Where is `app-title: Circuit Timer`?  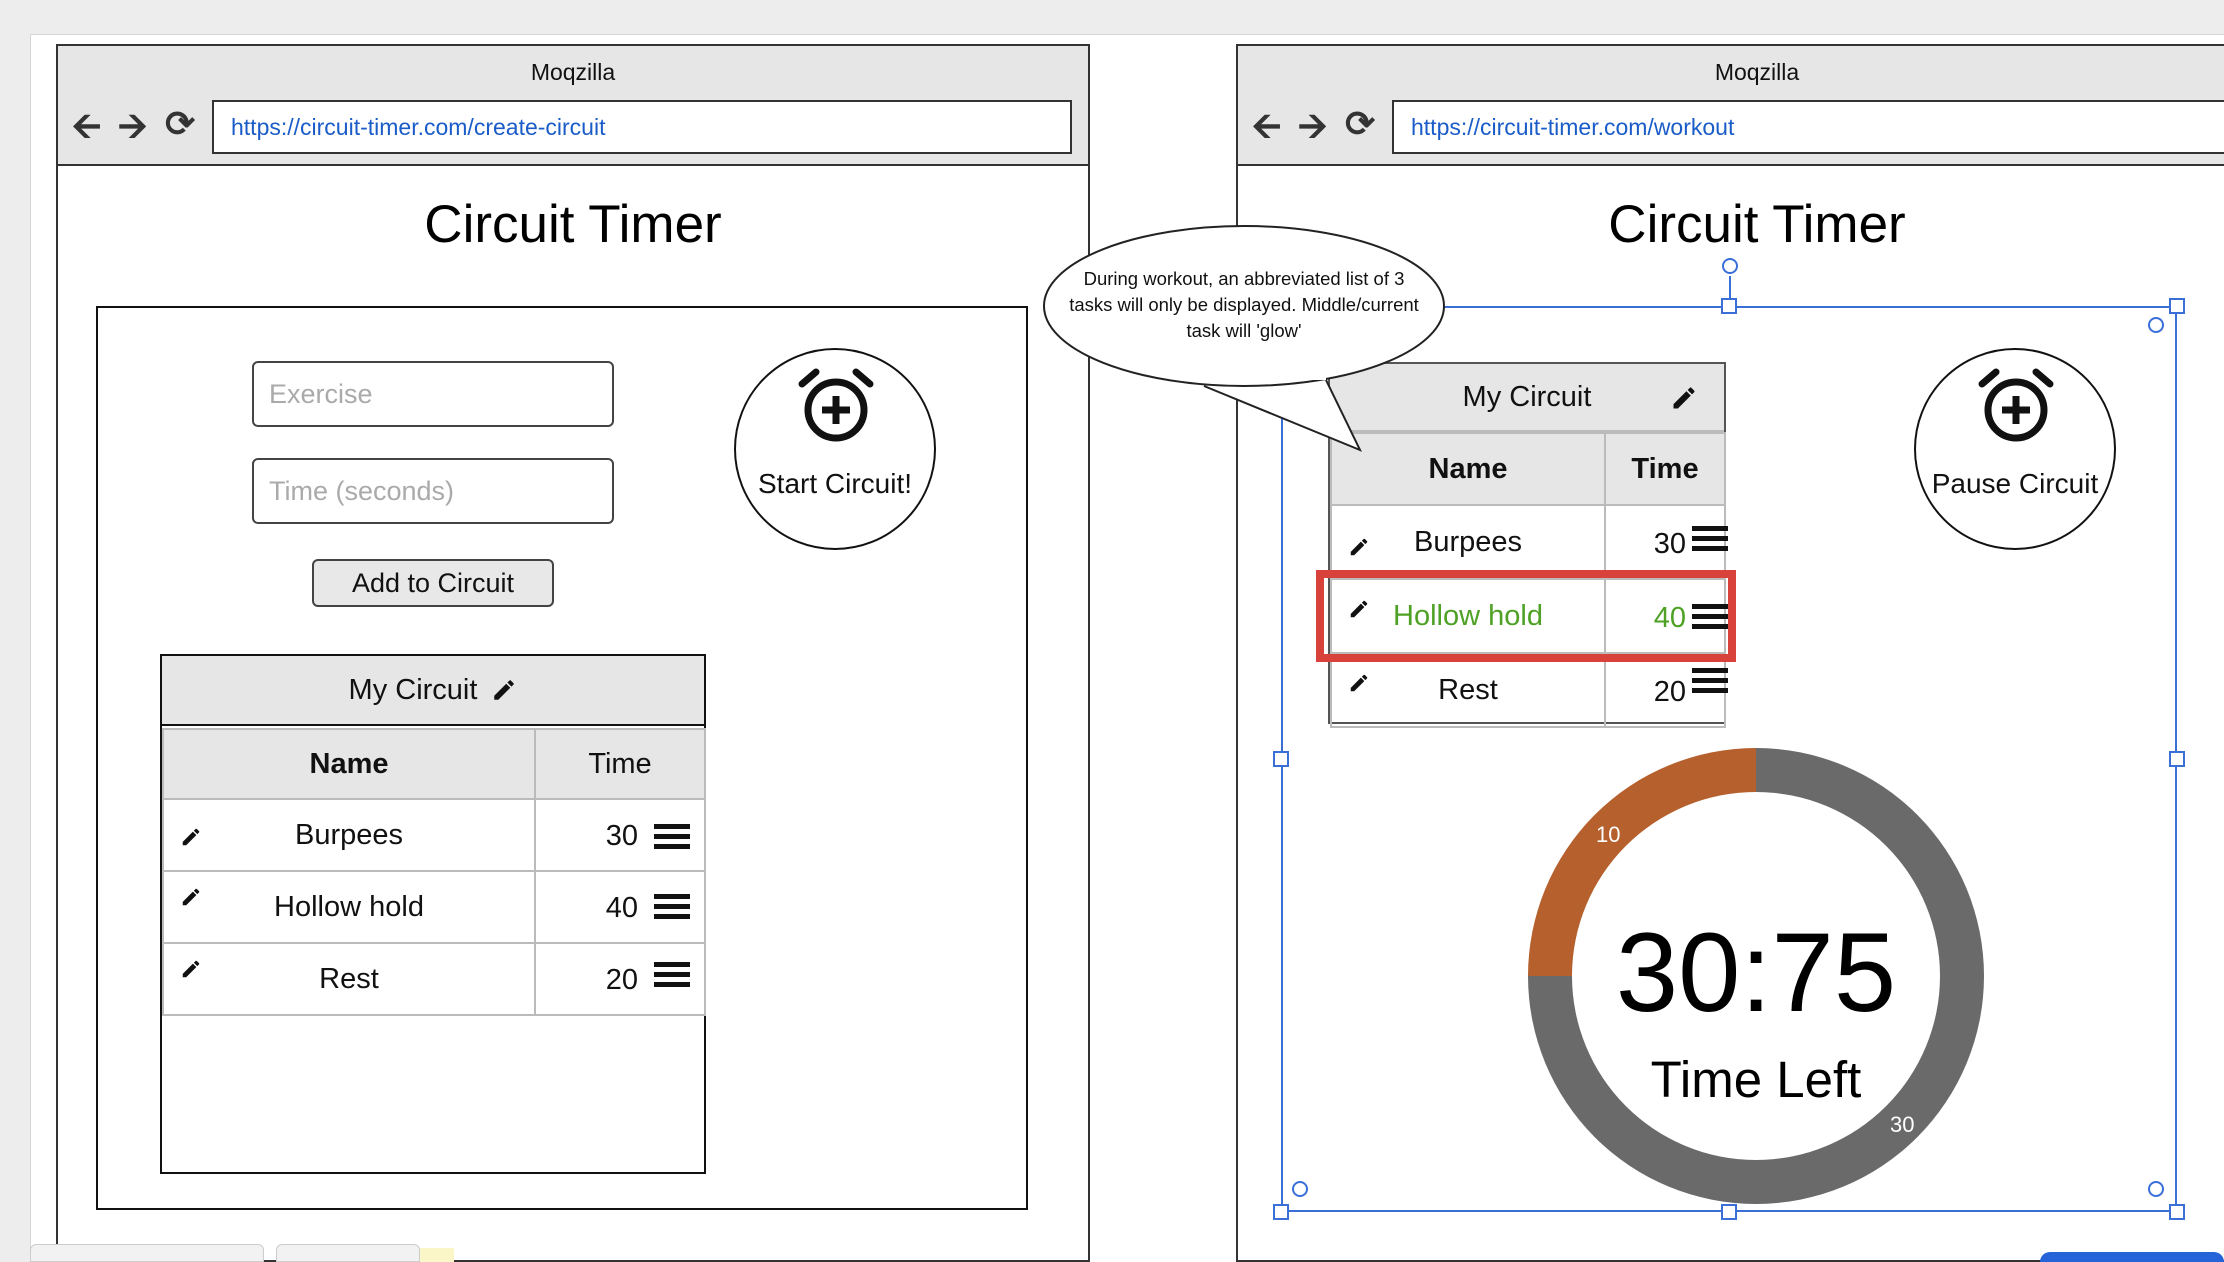
app-title: Circuit Timer is located at coordinates (573, 224).